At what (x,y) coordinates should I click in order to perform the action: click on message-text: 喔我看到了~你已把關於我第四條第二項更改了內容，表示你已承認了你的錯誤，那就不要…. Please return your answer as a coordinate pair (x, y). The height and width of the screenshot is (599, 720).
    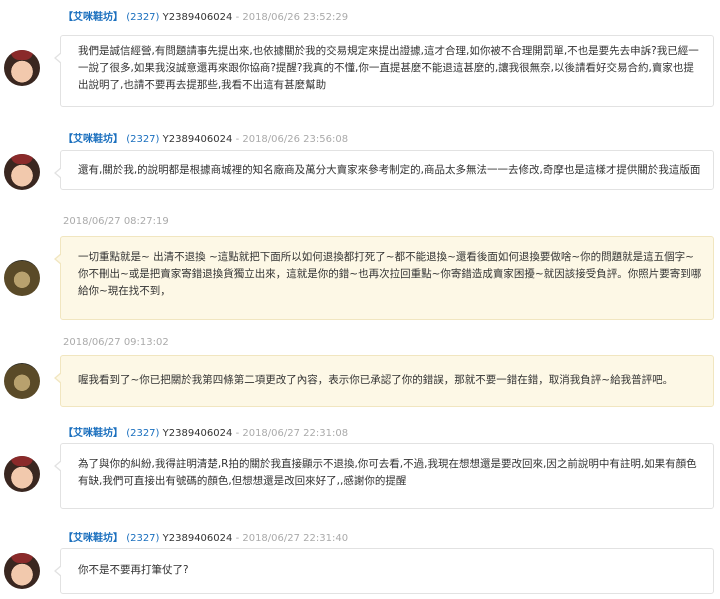
    Looking at the image, I should click on (376, 380).